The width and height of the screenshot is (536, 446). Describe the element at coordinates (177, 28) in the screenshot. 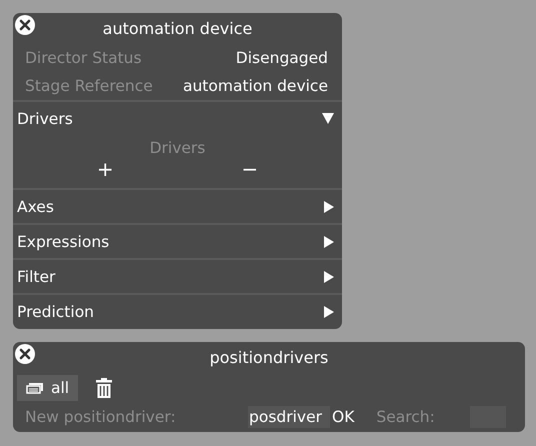

I see `window-title: automation device` at that location.